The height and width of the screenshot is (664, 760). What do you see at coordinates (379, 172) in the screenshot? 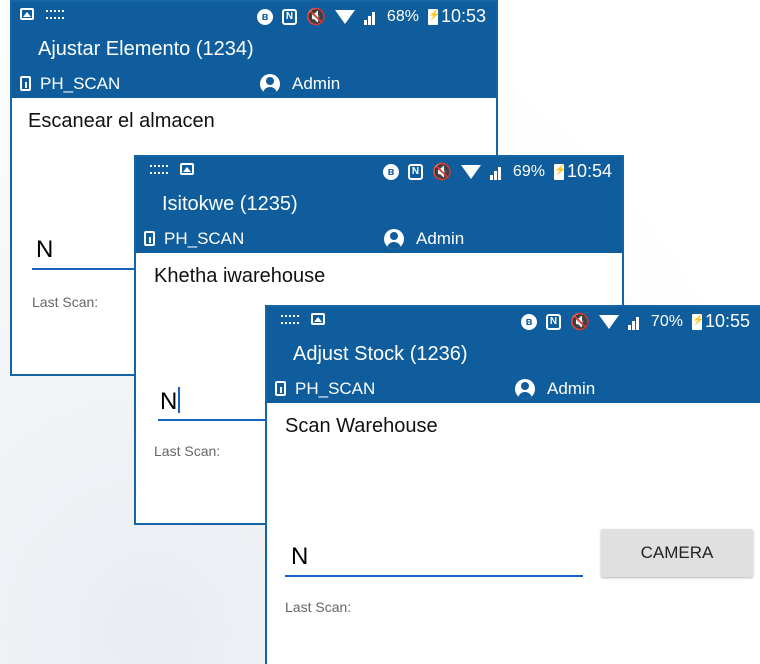
I see `status-bar: ʙ N 🔇 69% 10:54` at bounding box center [379, 172].